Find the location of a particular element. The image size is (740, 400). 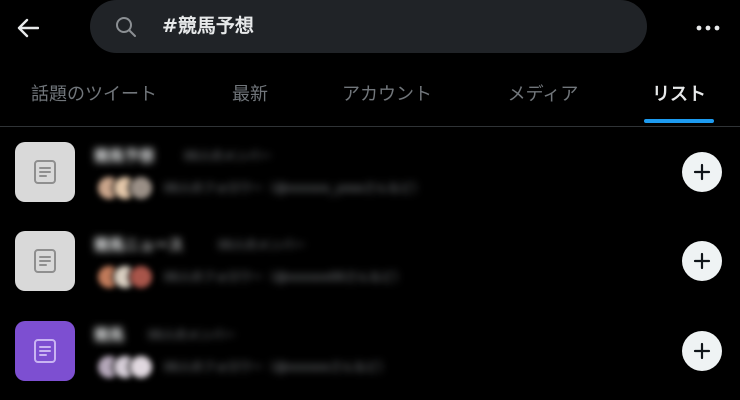

tab-media: メディア is located at coordinates (543, 93).